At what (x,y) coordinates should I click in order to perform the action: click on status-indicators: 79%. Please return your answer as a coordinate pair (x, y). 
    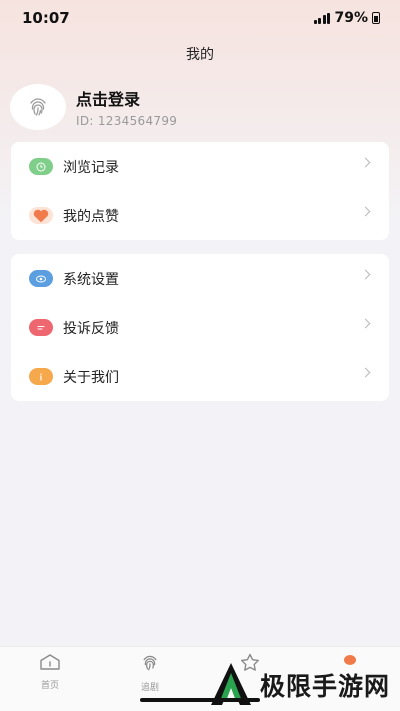
    Looking at the image, I should click on (346, 18).